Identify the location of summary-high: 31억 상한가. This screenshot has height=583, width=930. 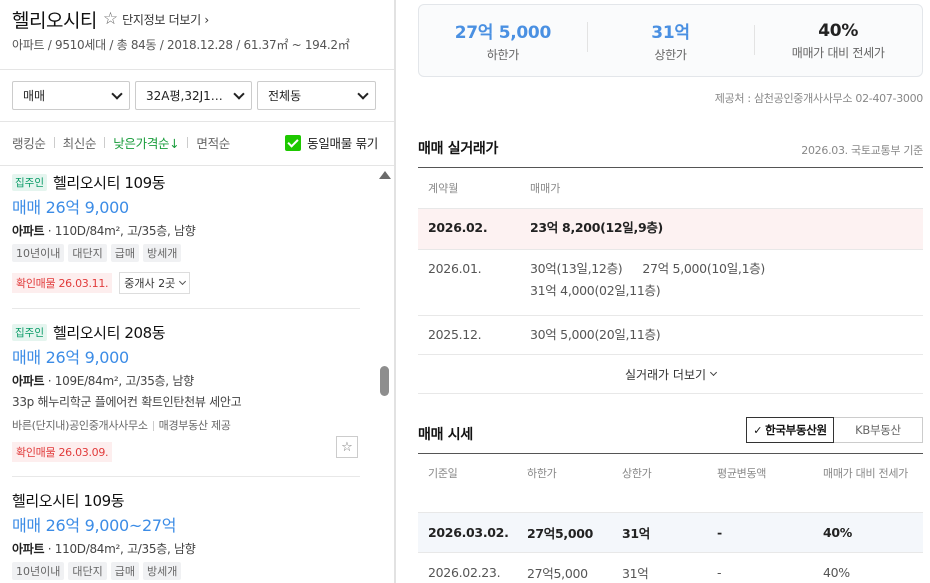
(670, 40).